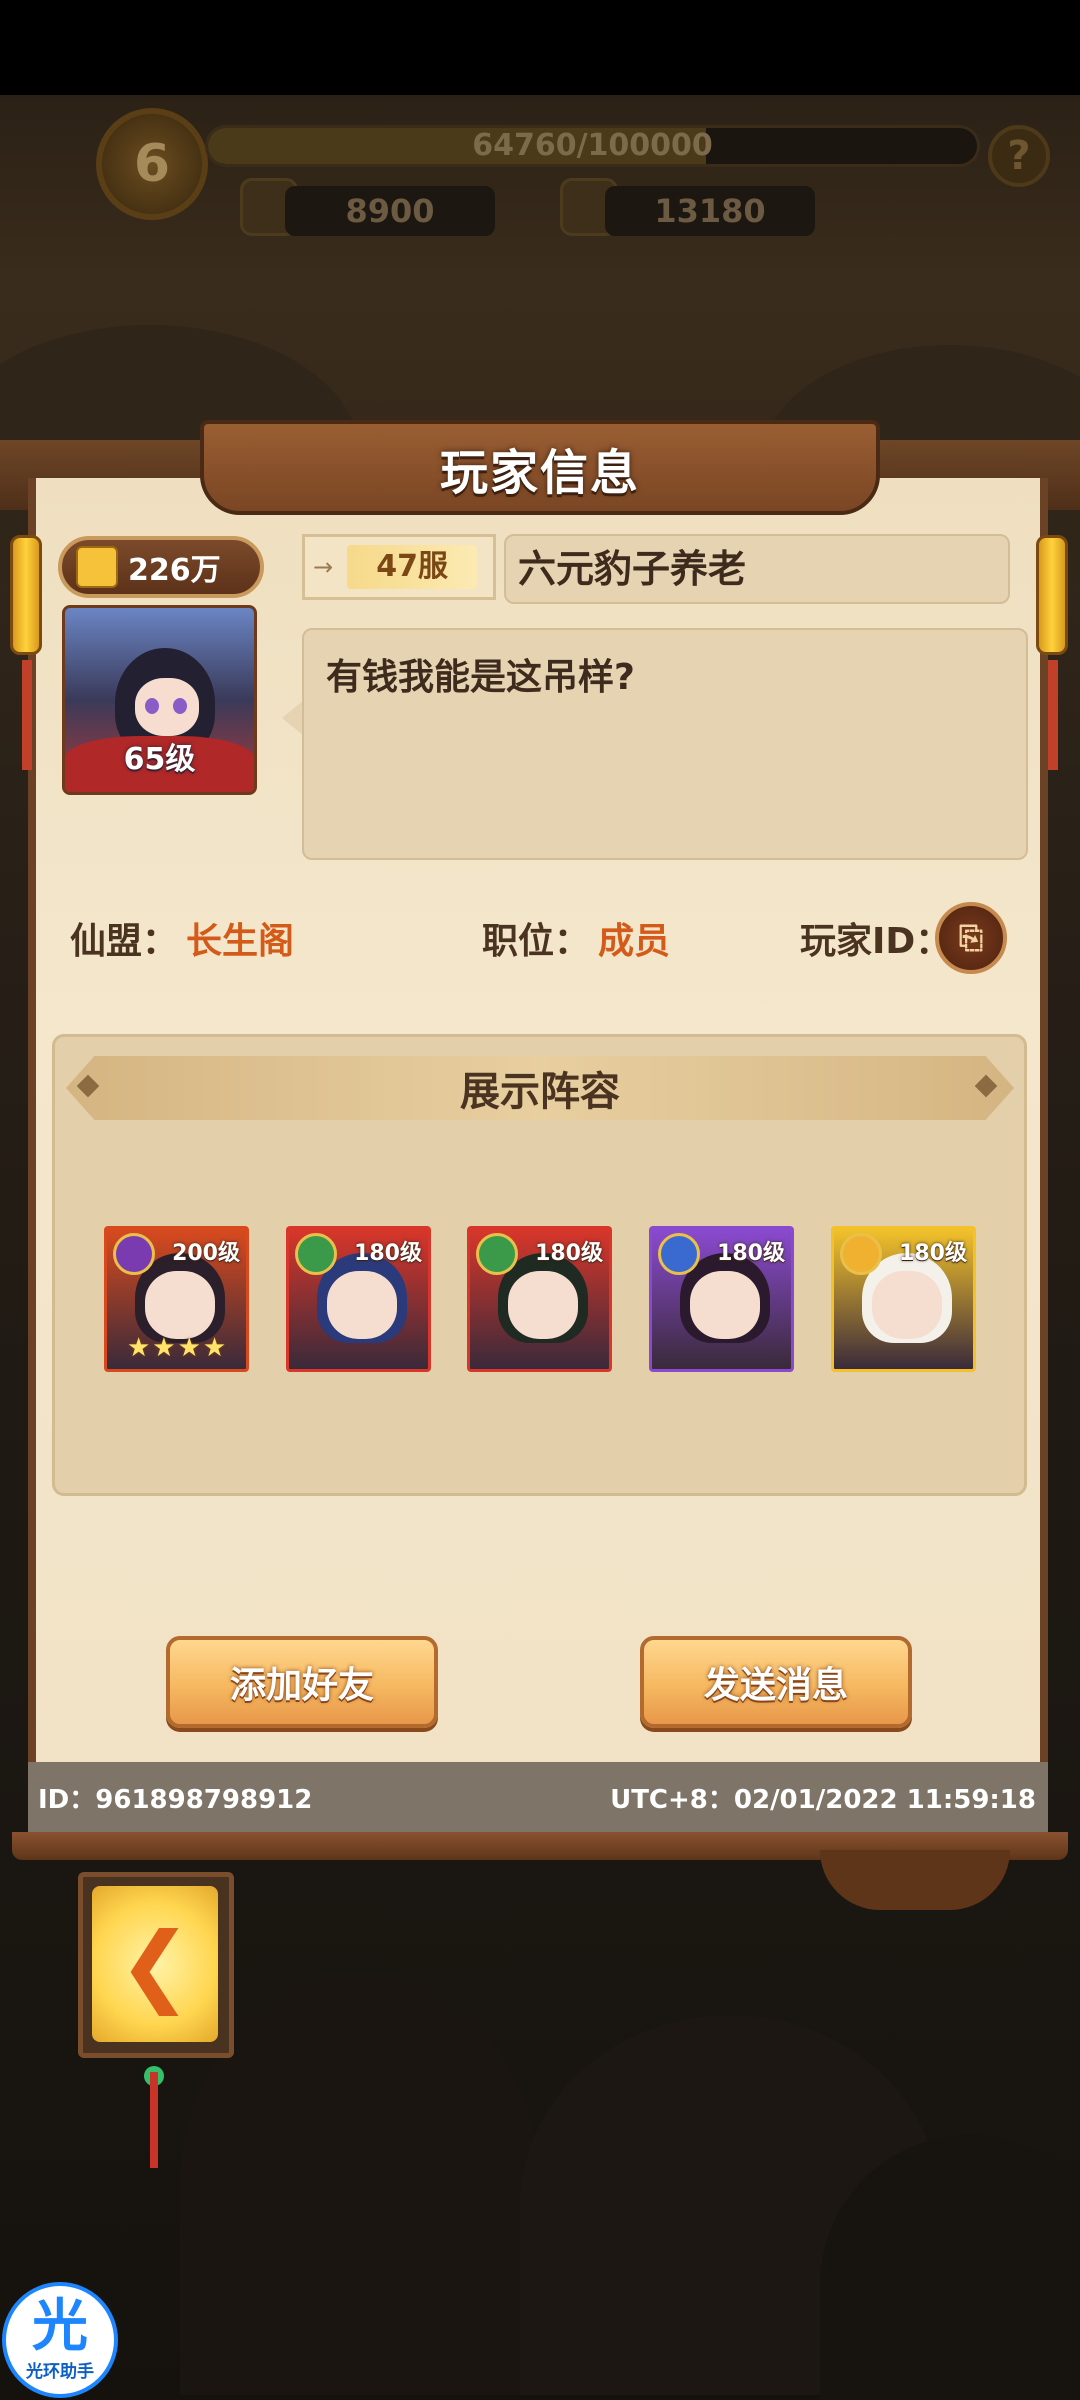 The width and height of the screenshot is (1080, 2400). I want to click on assistant-badge: 光 光环助手, so click(60, 2340).